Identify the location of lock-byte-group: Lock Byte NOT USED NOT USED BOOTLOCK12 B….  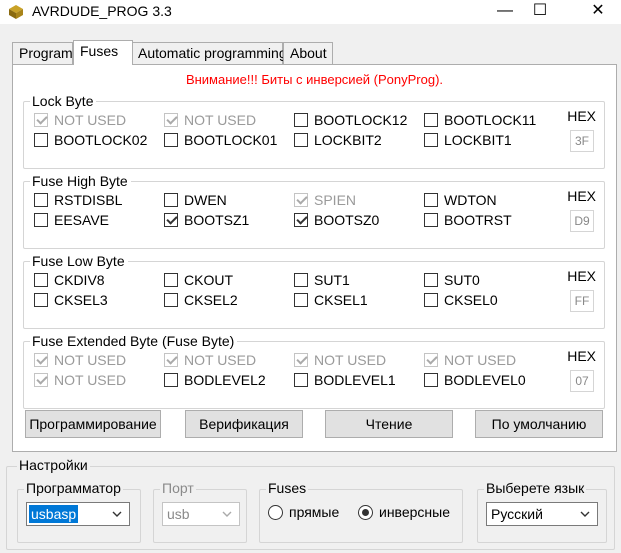
(314, 131).